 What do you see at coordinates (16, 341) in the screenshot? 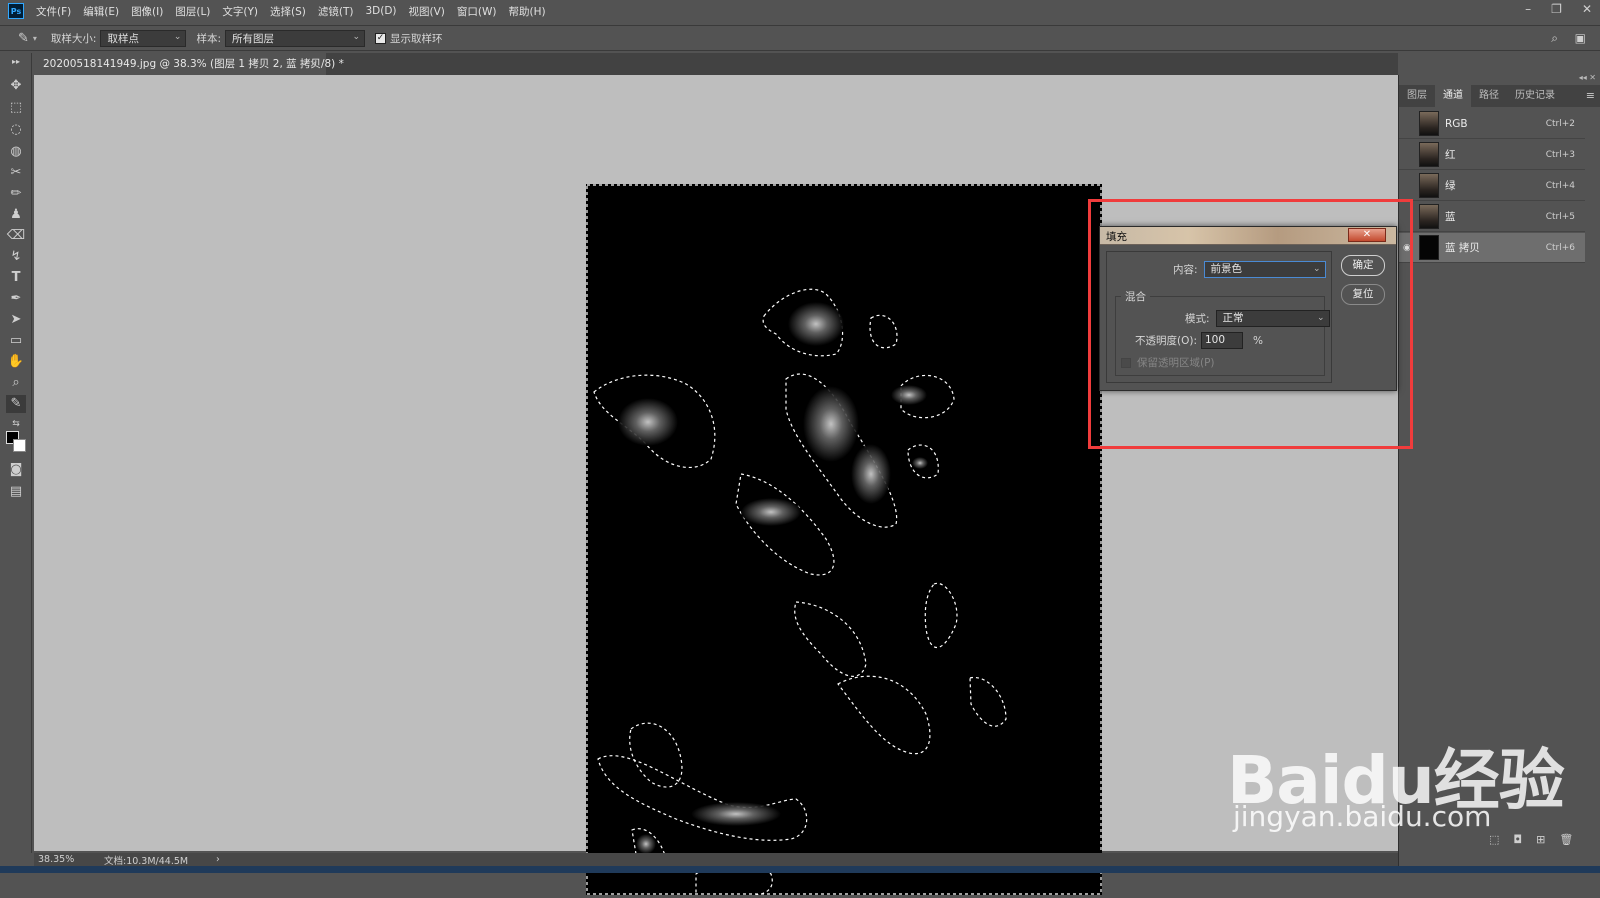
I see `shape-tool-icon: ▭` at bounding box center [16, 341].